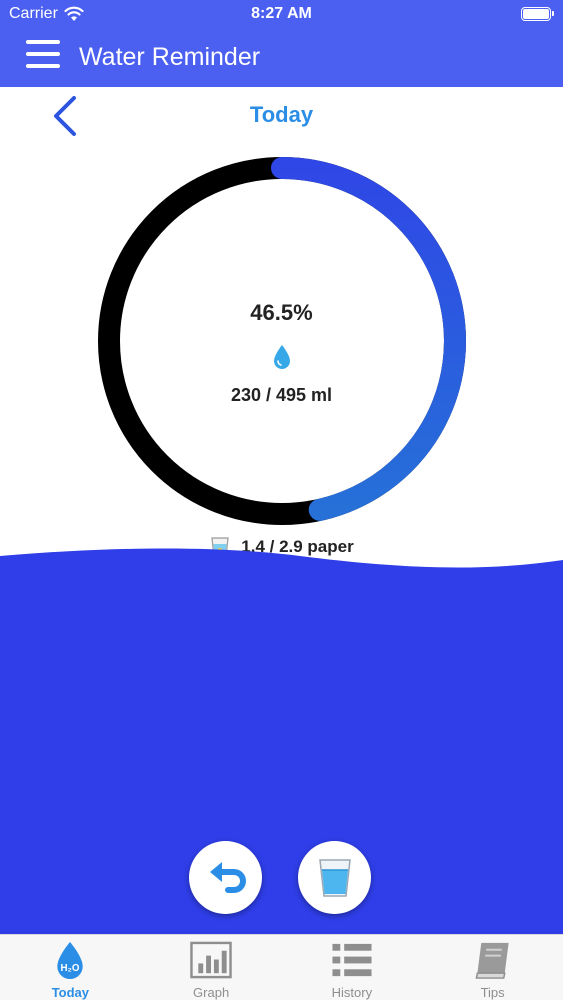 The width and height of the screenshot is (563, 1000). Describe the element at coordinates (281, 395) in the screenshot. I see `progress-amount: 230 / 495 ml` at that location.